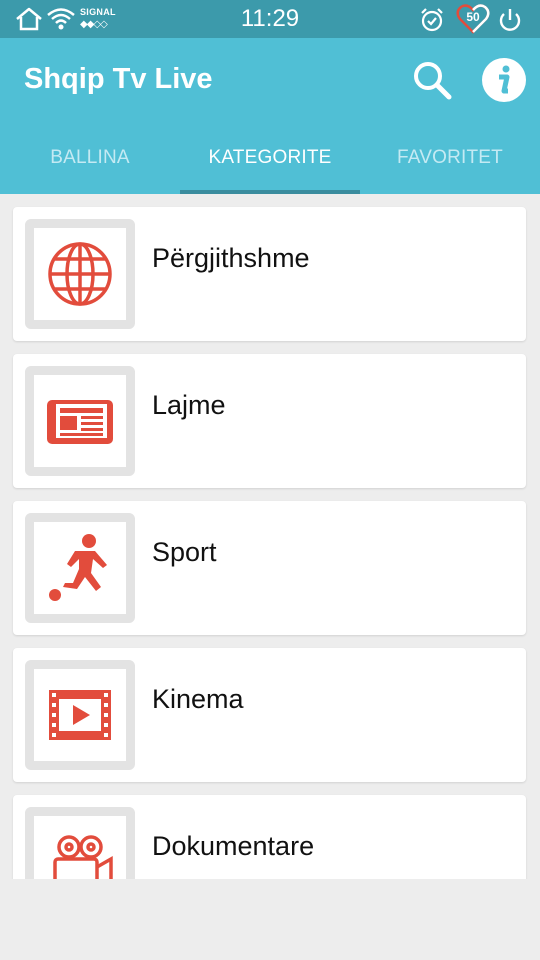 This screenshot has width=540, height=960. Describe the element at coordinates (450, 164) in the screenshot. I see `tab-favoritet: FAVORITET` at that location.